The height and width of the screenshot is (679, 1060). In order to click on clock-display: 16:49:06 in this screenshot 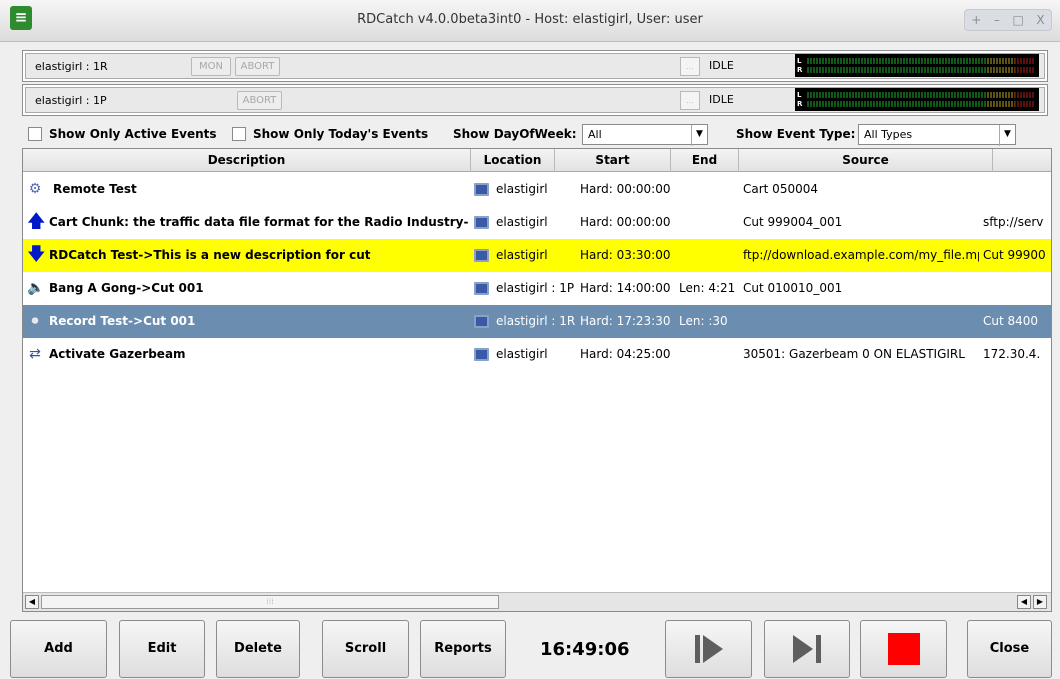, I will do `click(585, 649)`.